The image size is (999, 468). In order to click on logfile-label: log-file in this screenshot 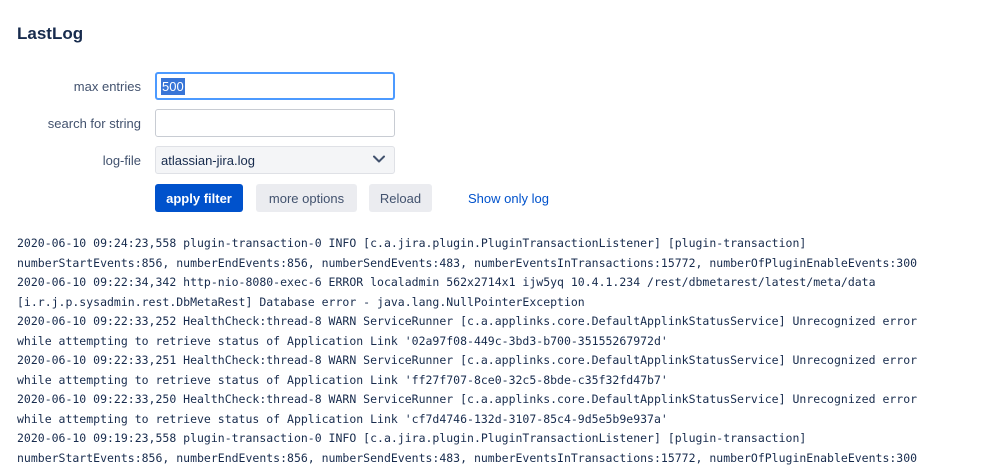, I will do `click(70, 160)`.